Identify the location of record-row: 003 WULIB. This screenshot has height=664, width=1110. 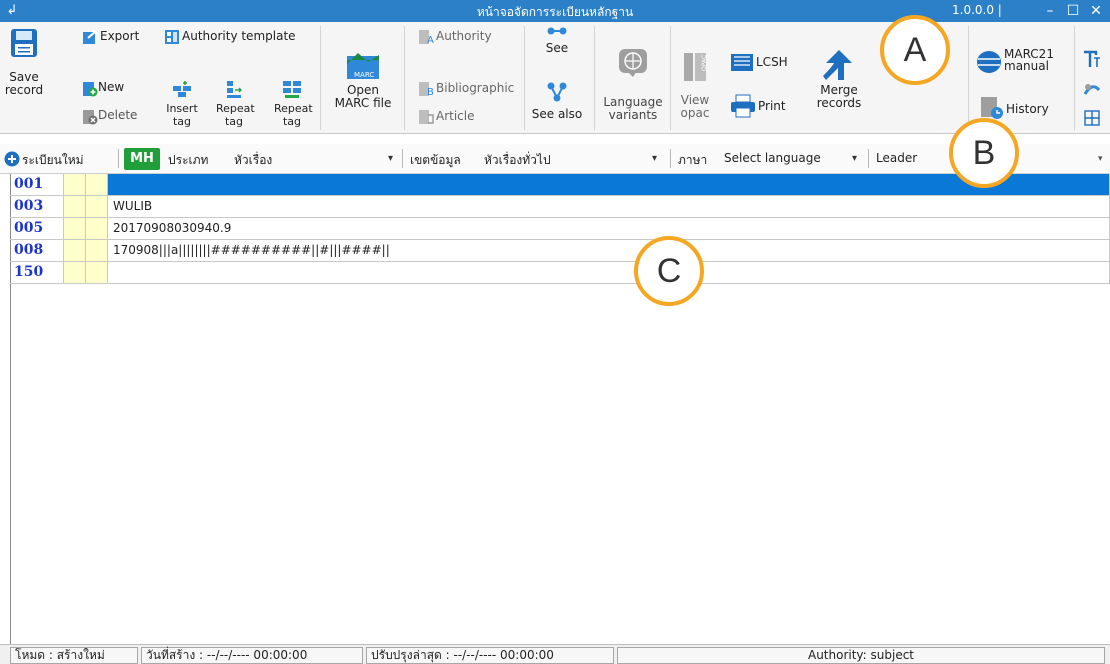
(560, 207).